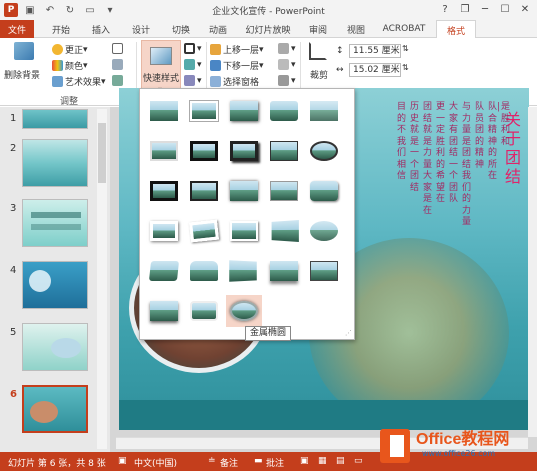  I want to click on tab-transitions: 切换, so click(181, 29).